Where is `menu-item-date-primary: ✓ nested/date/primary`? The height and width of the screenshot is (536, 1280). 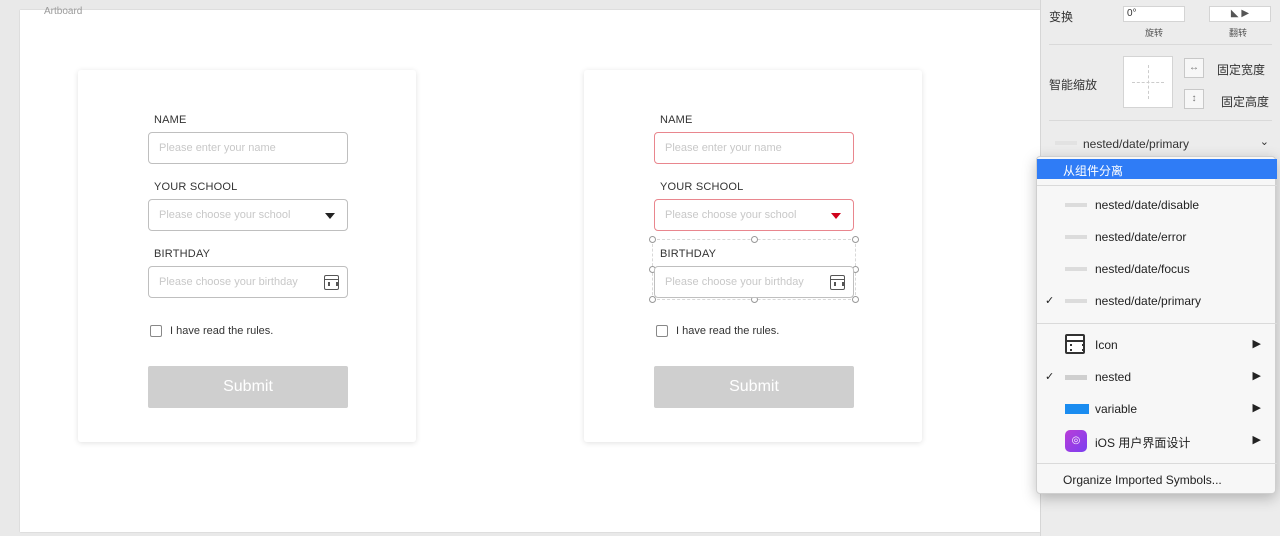 menu-item-date-primary: ✓ nested/date/primary is located at coordinates (1157, 301).